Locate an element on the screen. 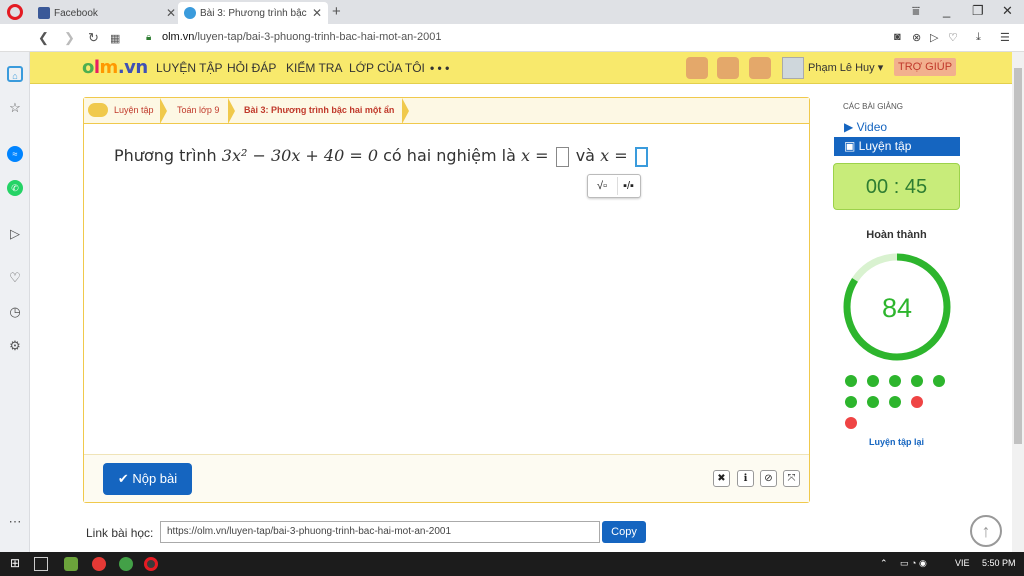 This screenshot has width=1024, height=576. tab-label: Bài 3: Phương trình bậc hai is located at coordinates (254, 13).